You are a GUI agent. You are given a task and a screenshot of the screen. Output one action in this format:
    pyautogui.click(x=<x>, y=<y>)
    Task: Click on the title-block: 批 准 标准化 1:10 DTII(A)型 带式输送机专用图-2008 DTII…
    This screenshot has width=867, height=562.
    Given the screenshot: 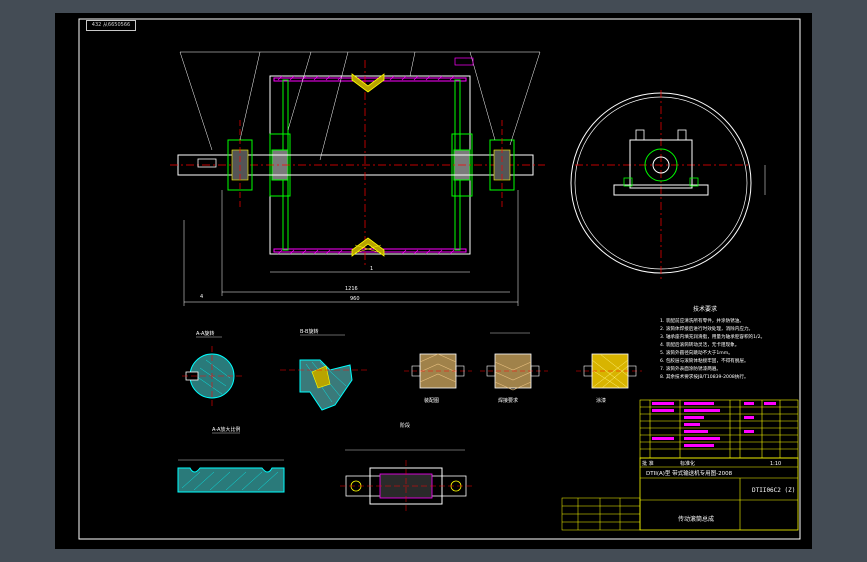 What is the action you would take?
    pyautogui.click(x=719, y=494)
    